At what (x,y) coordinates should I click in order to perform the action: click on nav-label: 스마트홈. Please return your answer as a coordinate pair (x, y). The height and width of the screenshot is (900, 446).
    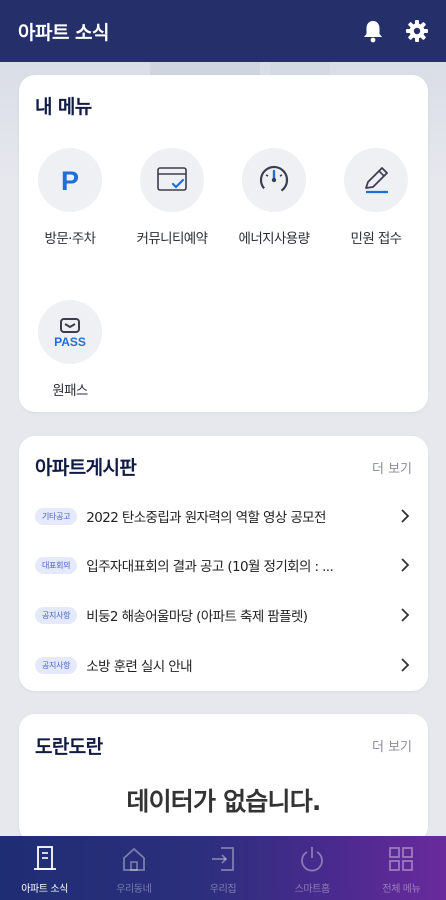
    Looking at the image, I should click on (312, 889).